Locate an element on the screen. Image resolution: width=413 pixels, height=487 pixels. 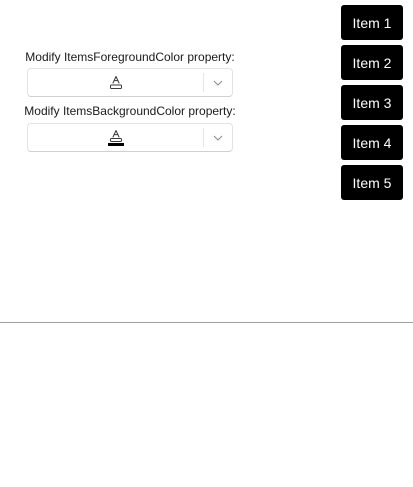
foreground-color-button is located at coordinates (115, 82).